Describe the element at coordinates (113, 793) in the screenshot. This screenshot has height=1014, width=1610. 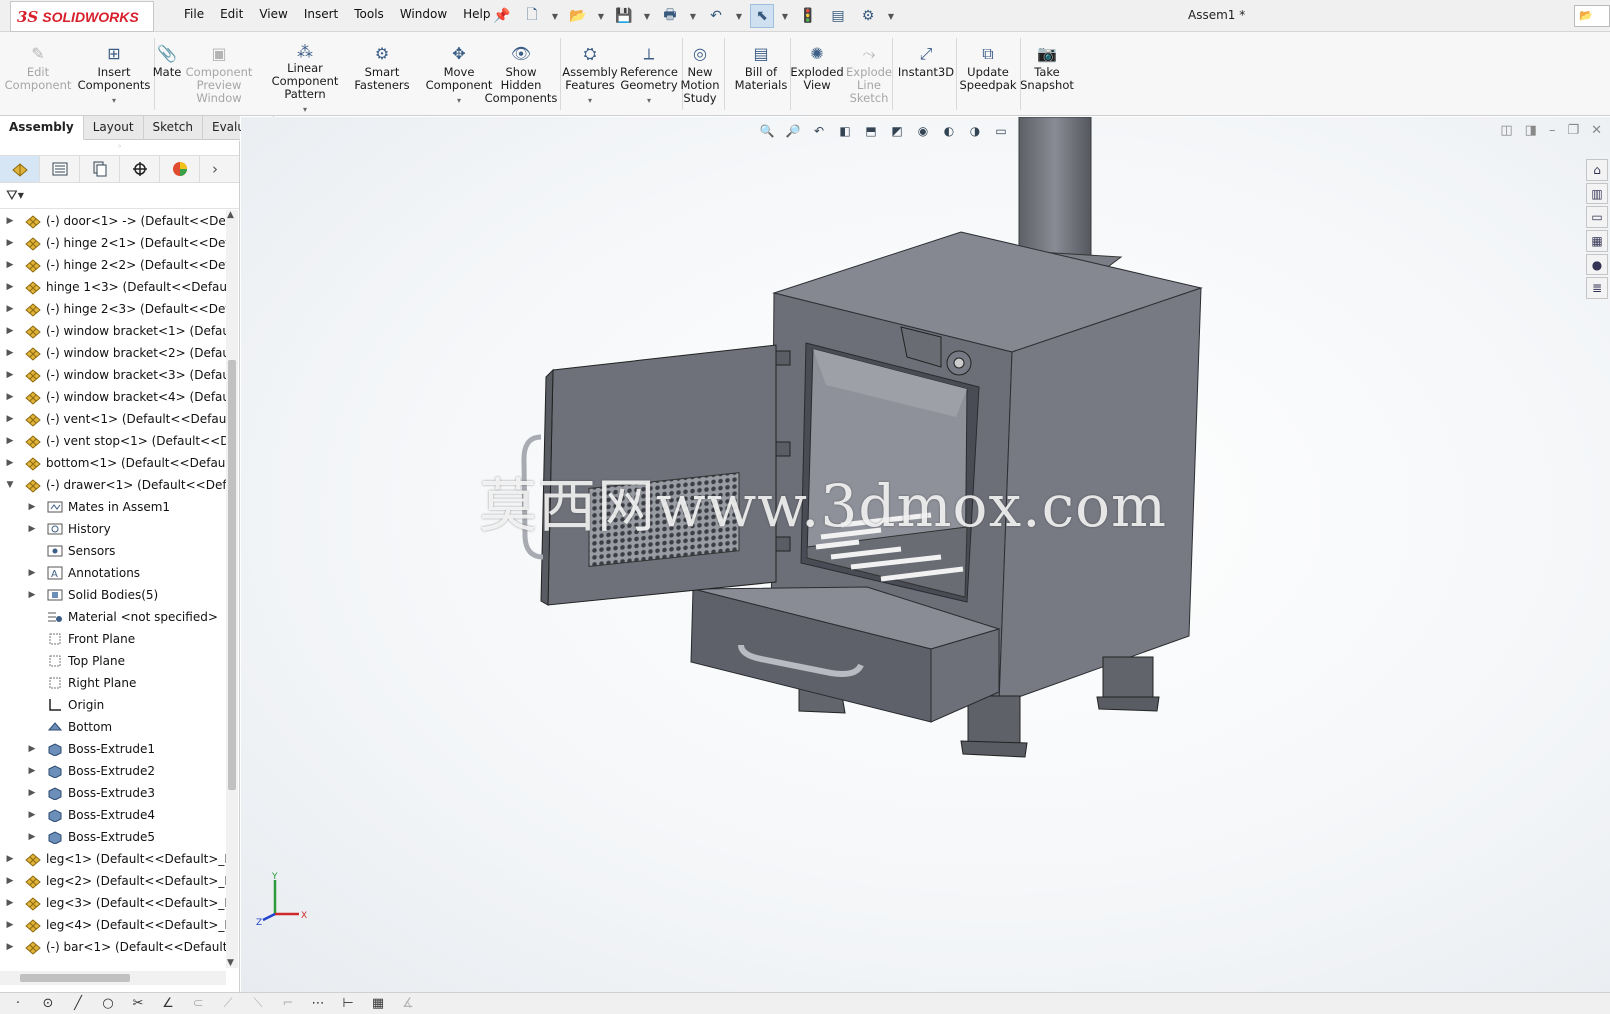
I see `tree-feature-row: ▶ Boss-Extrude3` at that location.